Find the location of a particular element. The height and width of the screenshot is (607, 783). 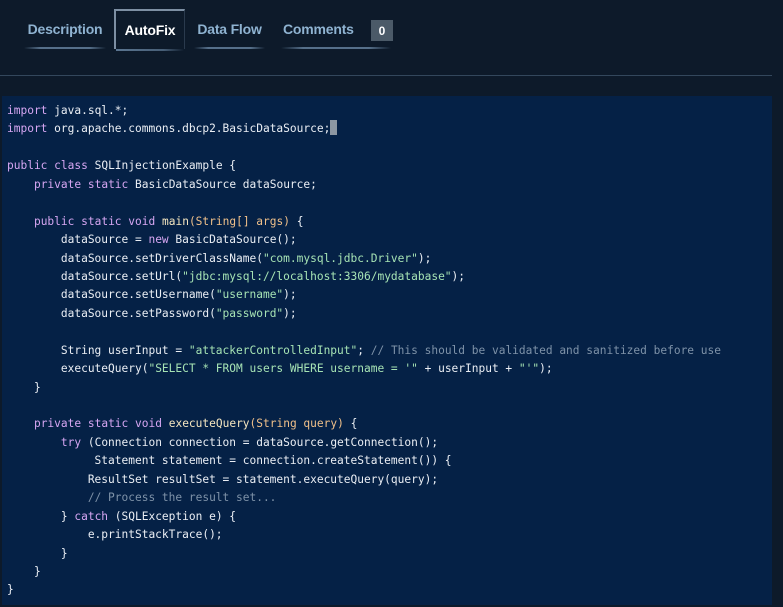

code-line: } catch (SQLException e) { is located at coordinates (364, 517).